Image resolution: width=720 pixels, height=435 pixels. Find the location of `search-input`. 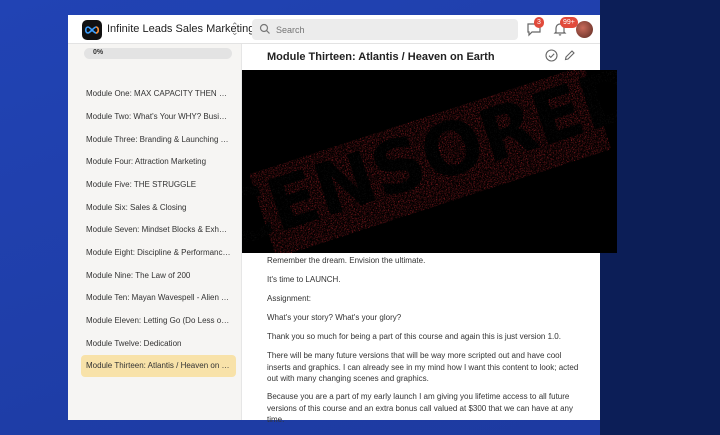

search-input is located at coordinates (391, 29).